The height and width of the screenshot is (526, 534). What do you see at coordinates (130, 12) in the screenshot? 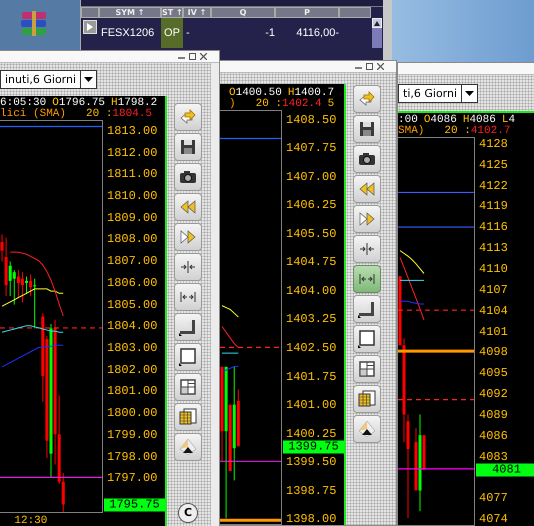
I see `column-header: SYM ↑` at bounding box center [130, 12].